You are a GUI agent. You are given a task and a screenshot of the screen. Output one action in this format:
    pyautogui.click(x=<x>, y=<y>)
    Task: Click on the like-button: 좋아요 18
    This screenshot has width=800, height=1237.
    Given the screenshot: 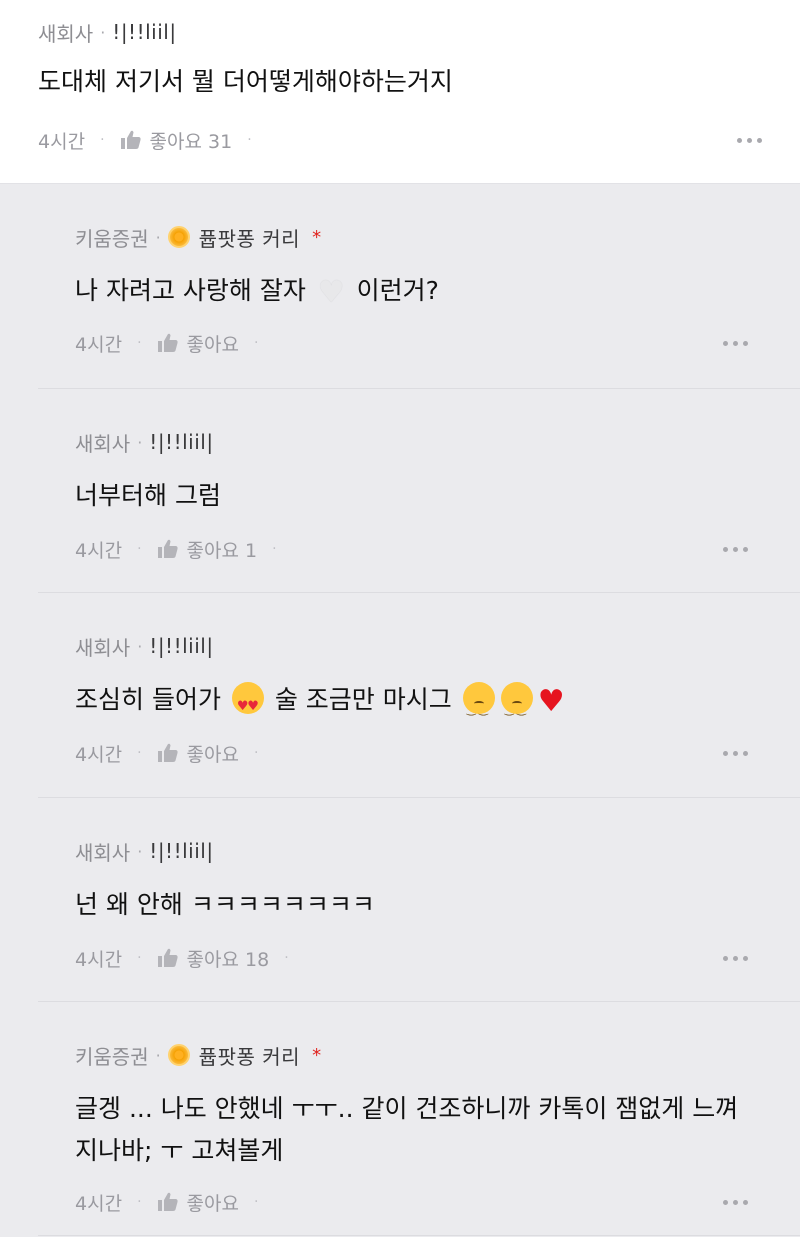 What is the action you would take?
    pyautogui.click(x=213, y=958)
    